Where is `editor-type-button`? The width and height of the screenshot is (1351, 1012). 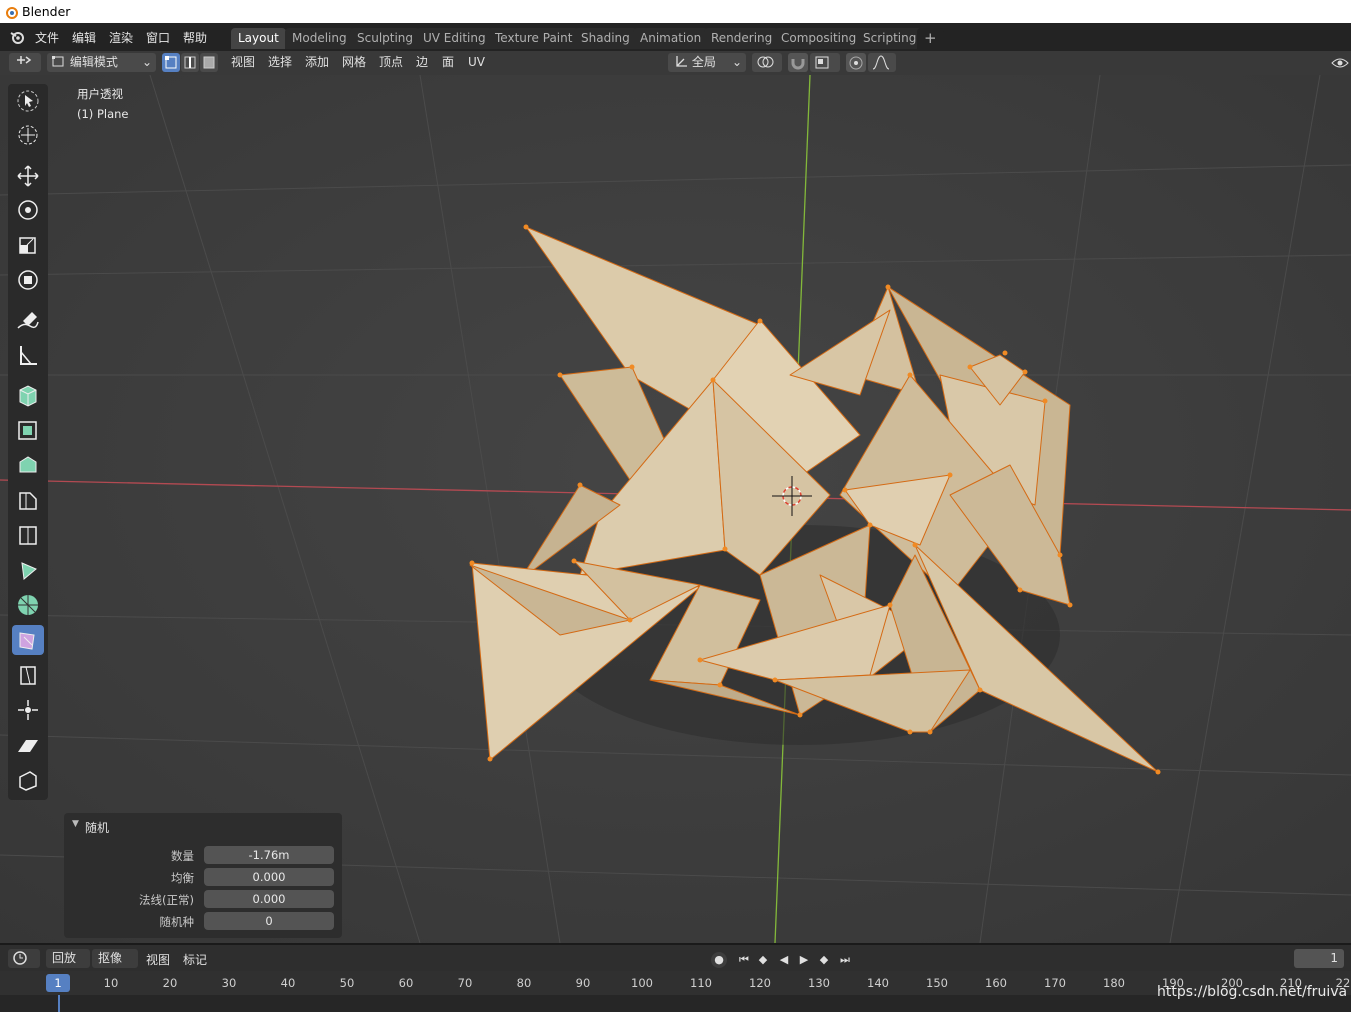 editor-type-button is located at coordinates (25, 62).